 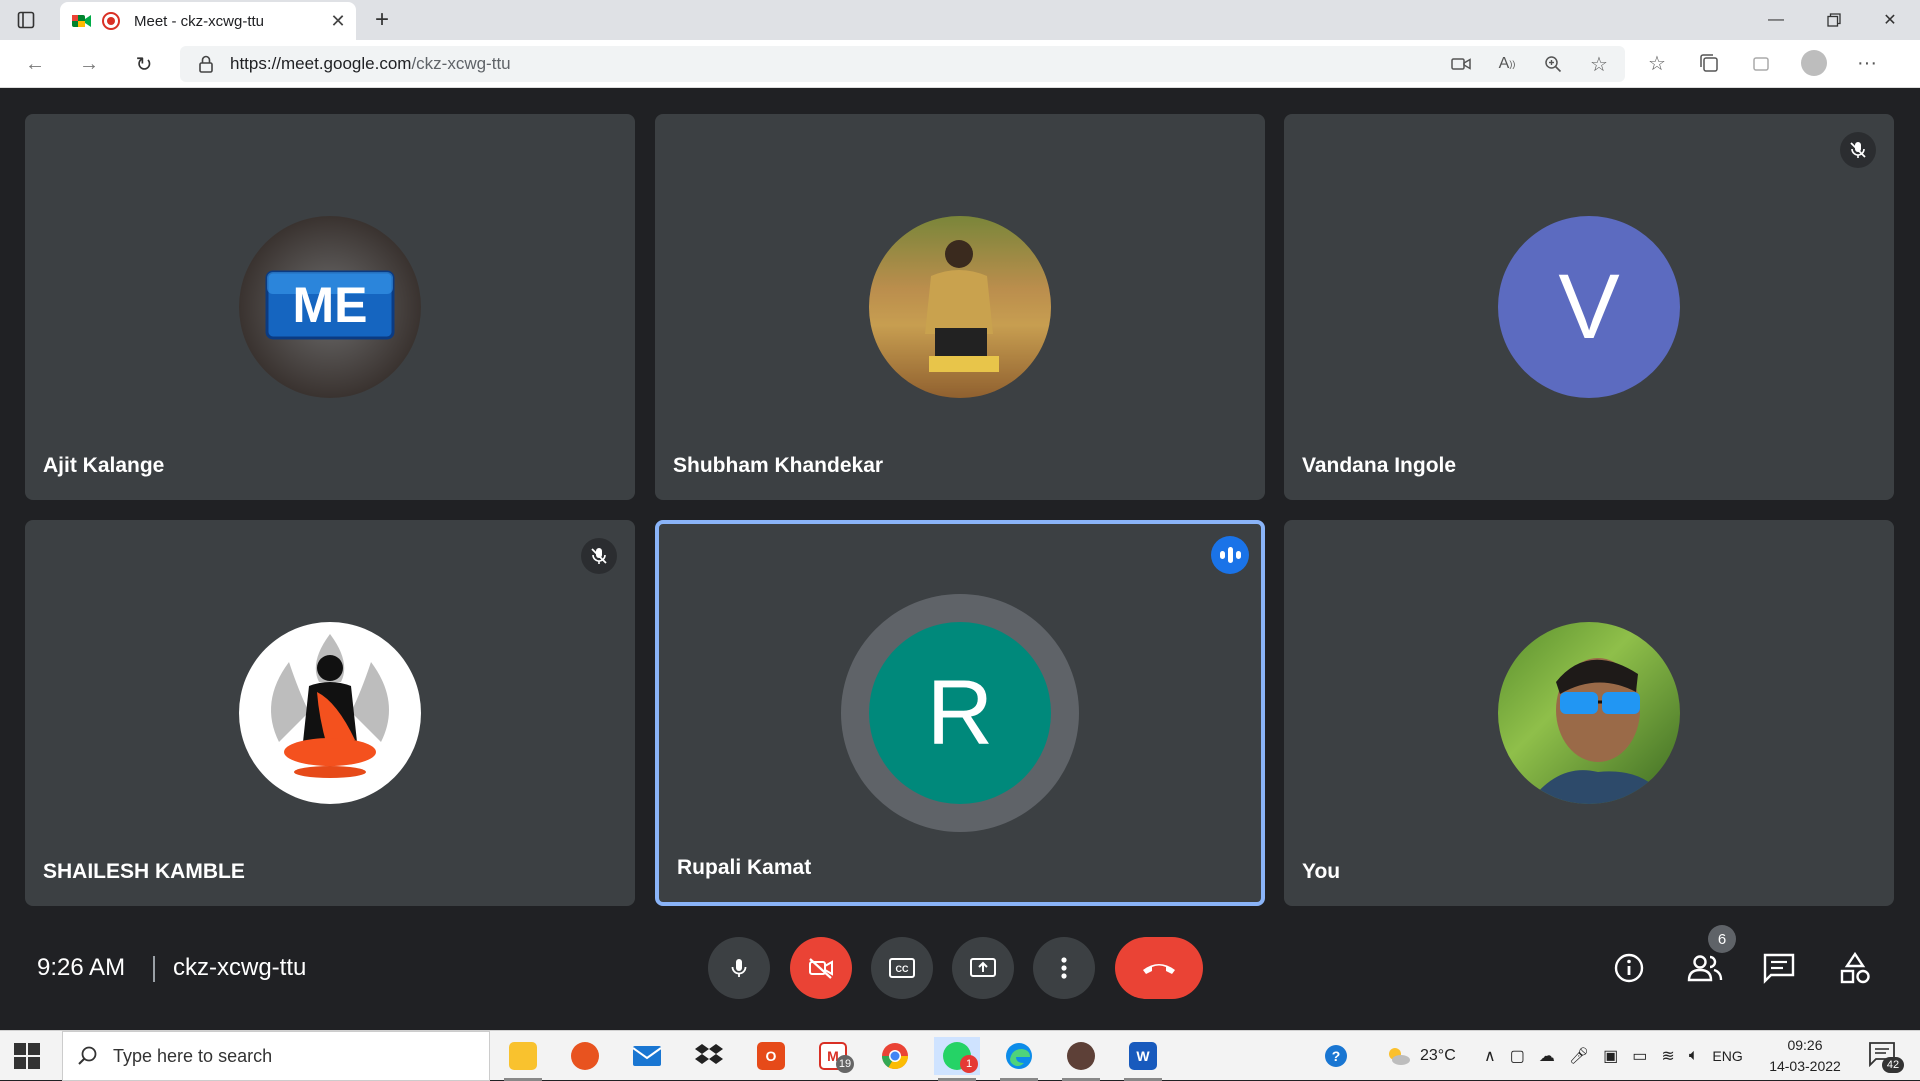 I want to click on folder-icon, so click(x=523, y=1056).